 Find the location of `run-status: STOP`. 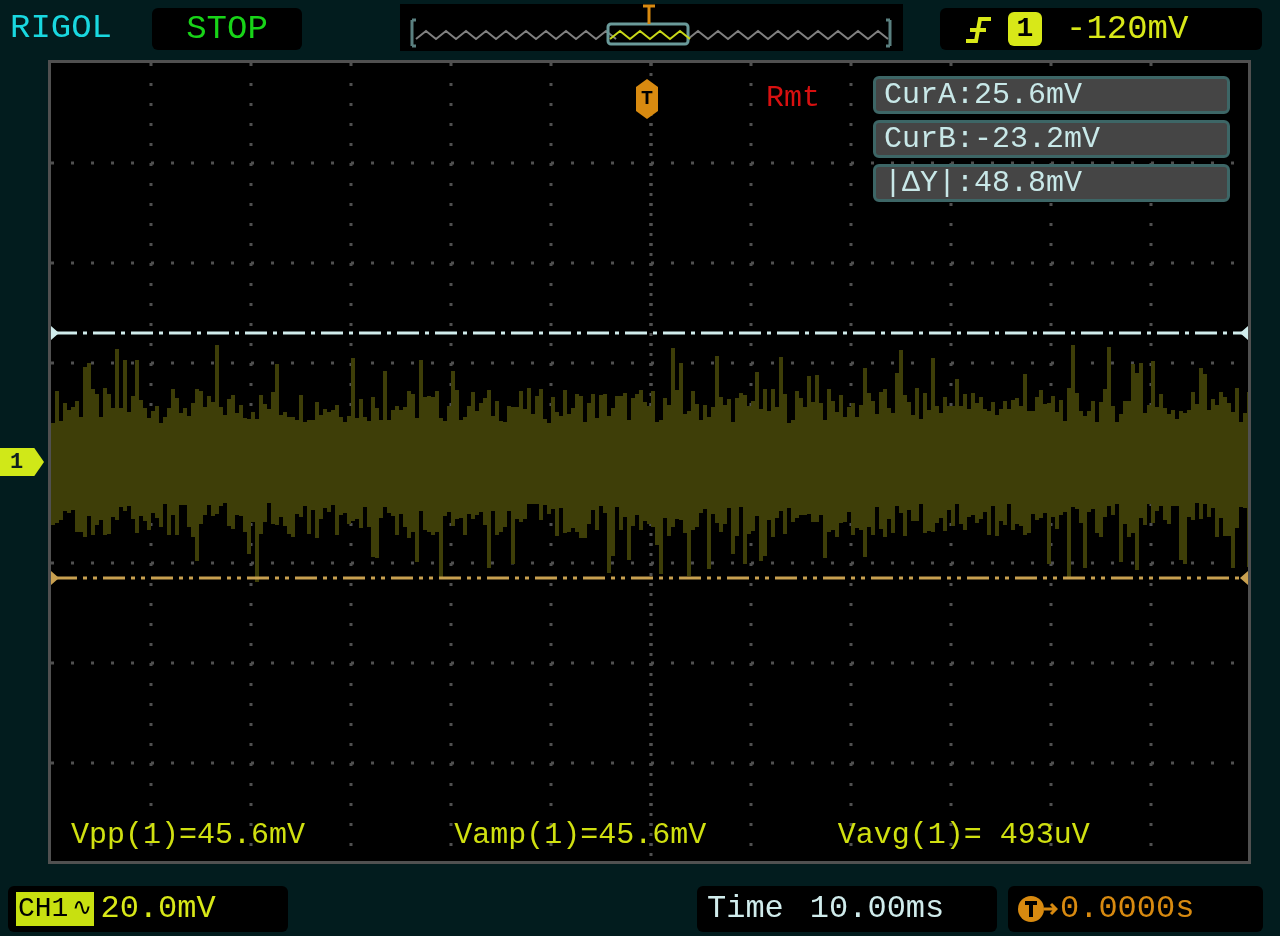

run-status: STOP is located at coordinates (227, 29).